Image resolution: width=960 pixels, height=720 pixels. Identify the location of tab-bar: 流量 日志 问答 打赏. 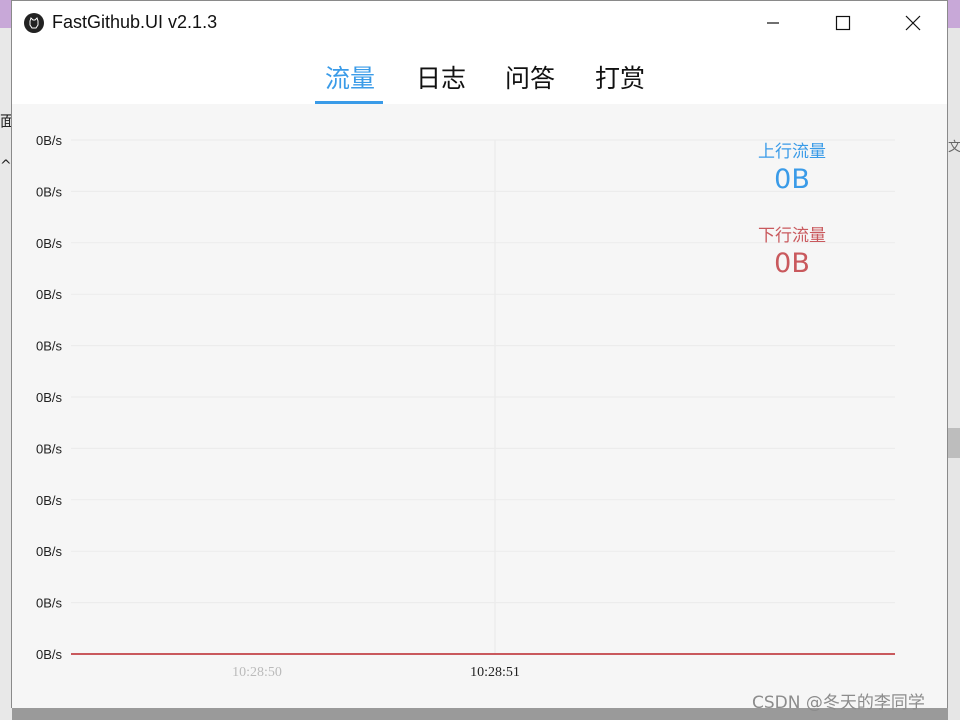
(479, 100).